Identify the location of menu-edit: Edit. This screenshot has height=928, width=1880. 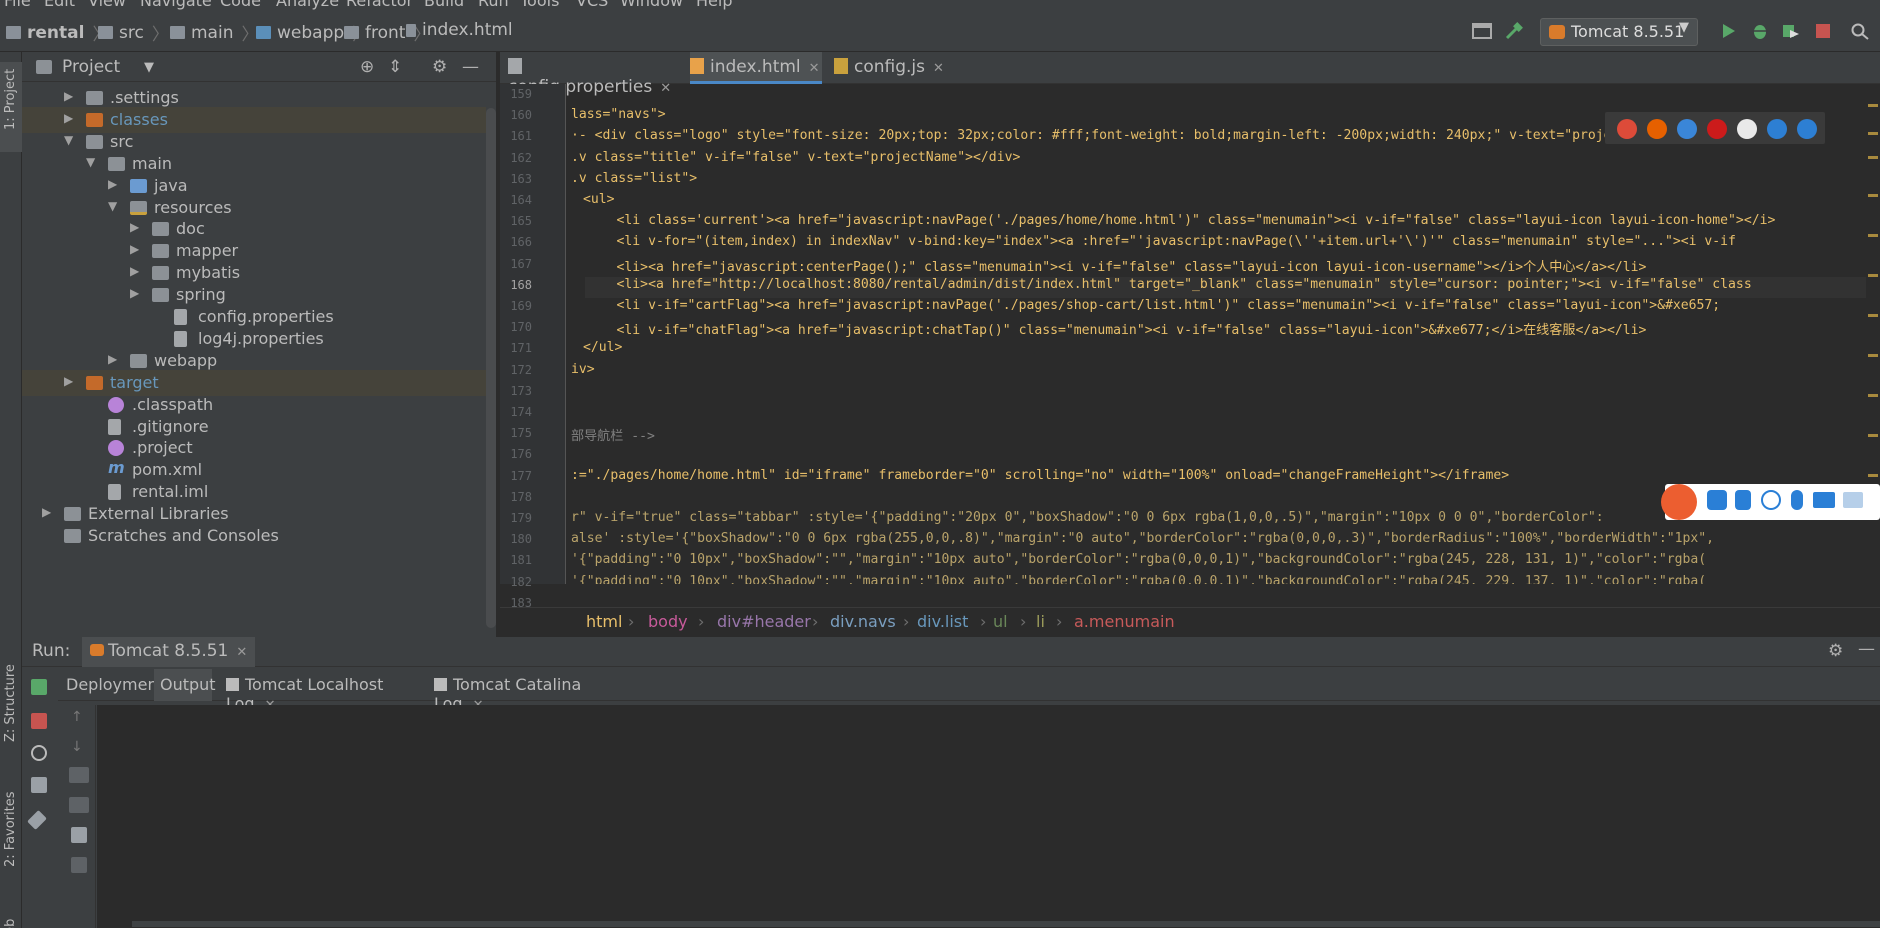
(59, 5).